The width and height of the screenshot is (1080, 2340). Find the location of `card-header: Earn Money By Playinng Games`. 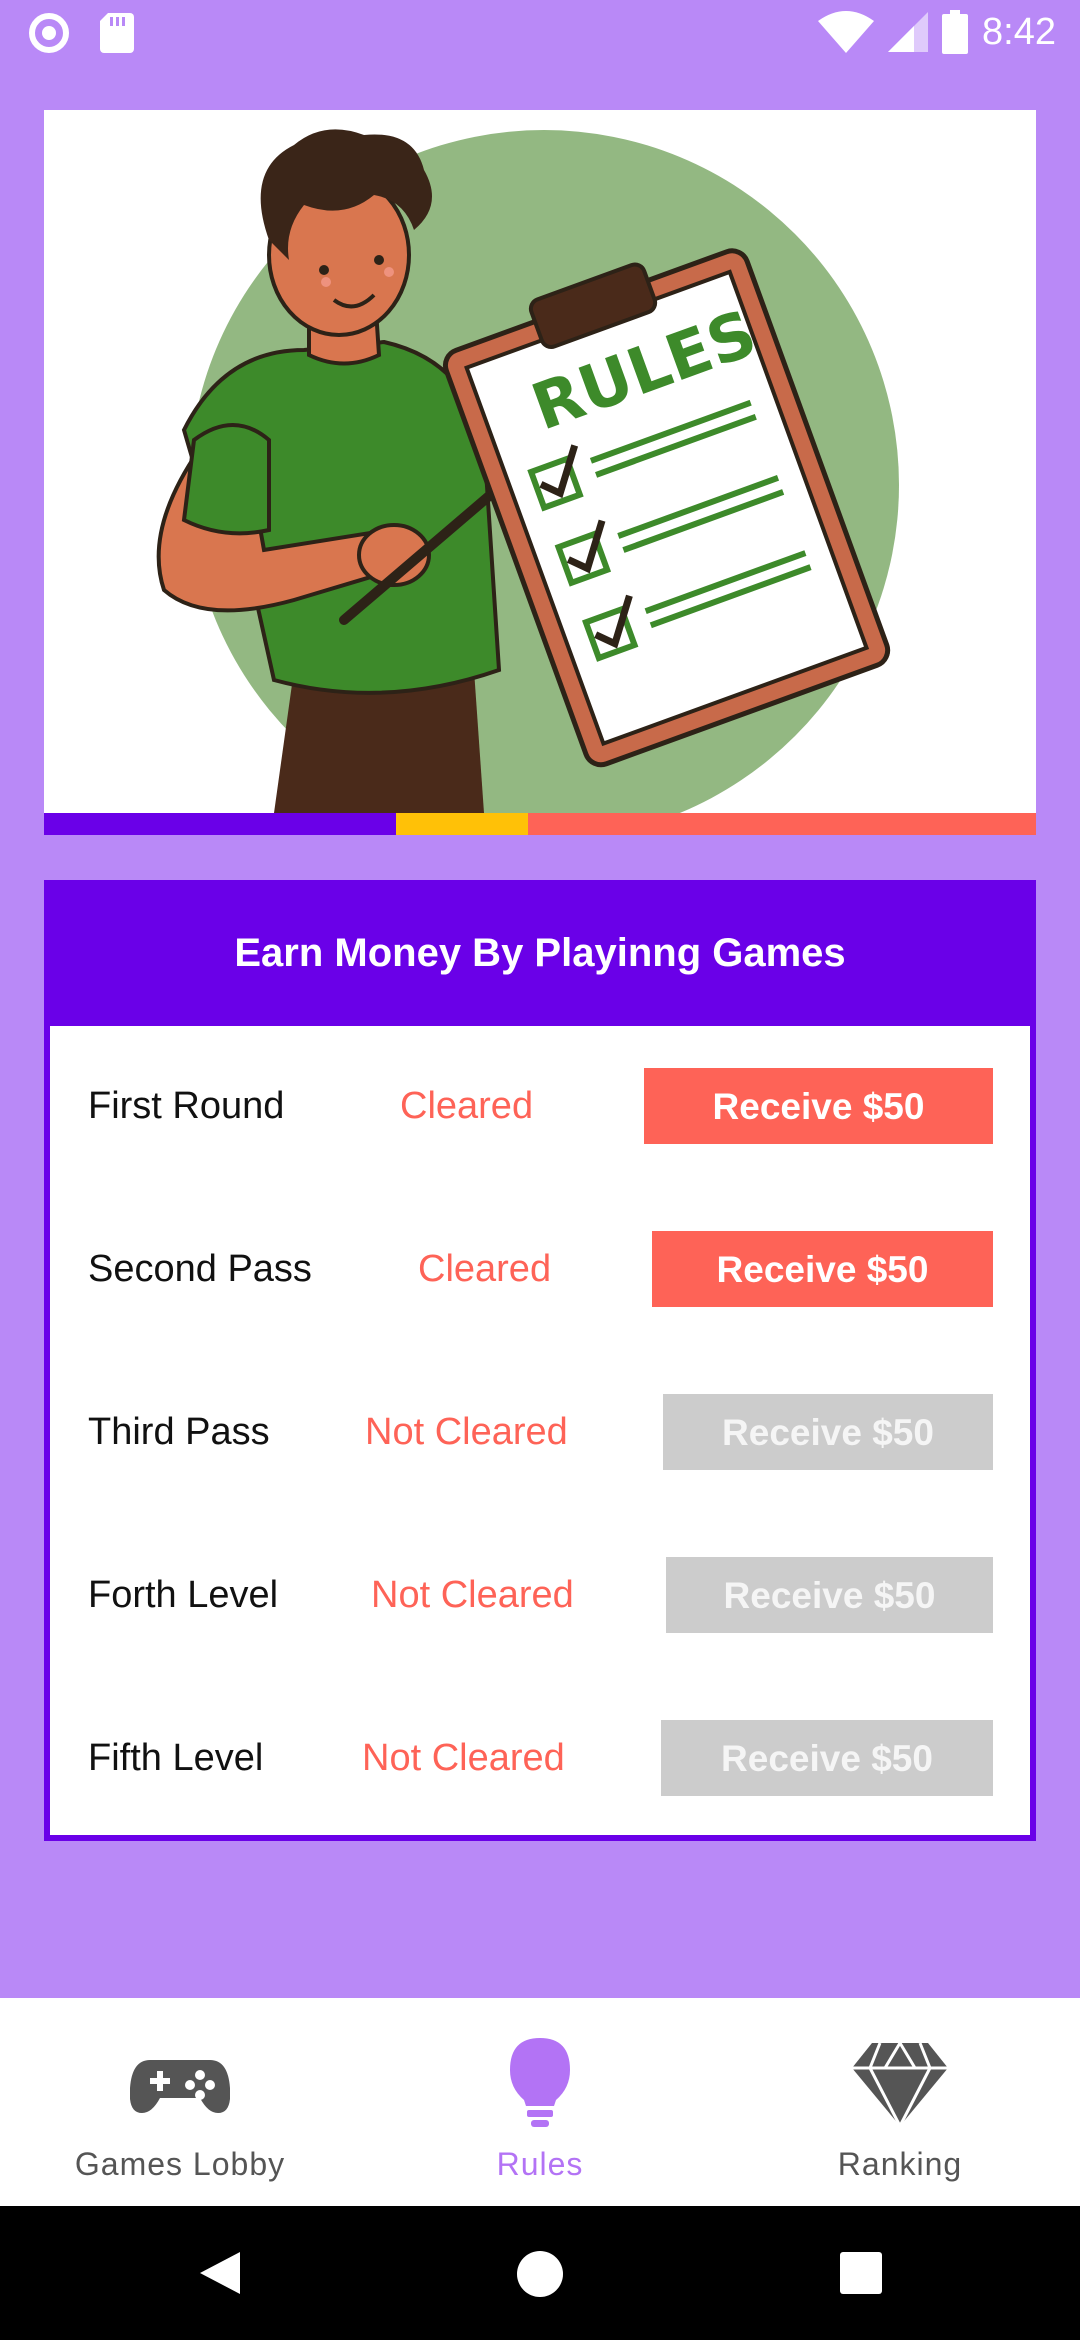

card-header: Earn Money By Playinng Games is located at coordinates (540, 953).